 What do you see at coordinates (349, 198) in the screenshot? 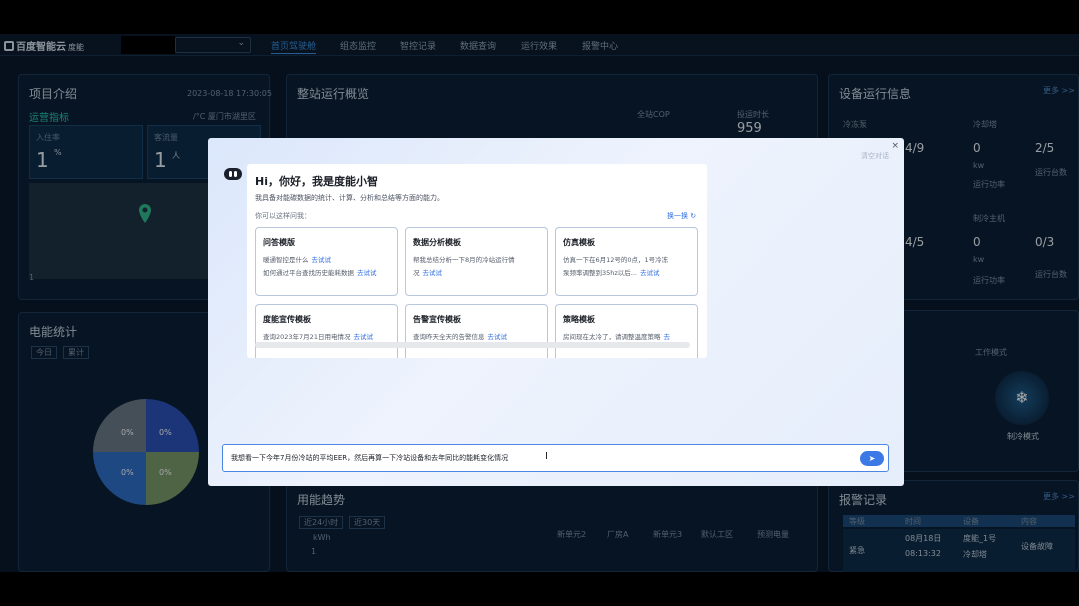
I see `assistant-description: 我具备对能碳数据的统计、计算、分析和总结等方面的能力。` at bounding box center [349, 198].